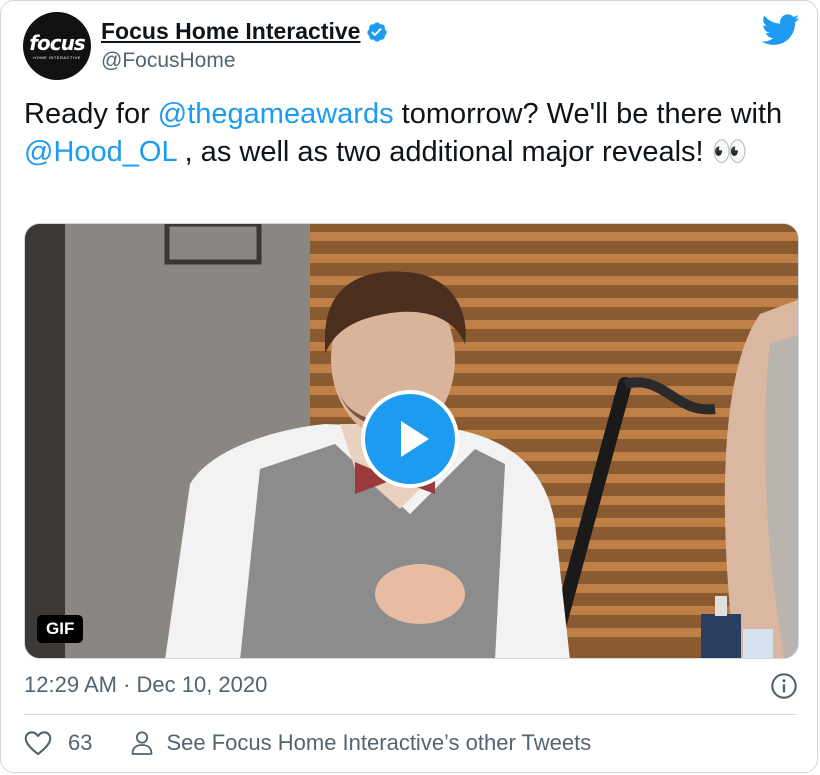 The image size is (820, 775). What do you see at coordinates (230, 31) in the screenshot?
I see `author-display-name: Focus Home Interactive` at bounding box center [230, 31].